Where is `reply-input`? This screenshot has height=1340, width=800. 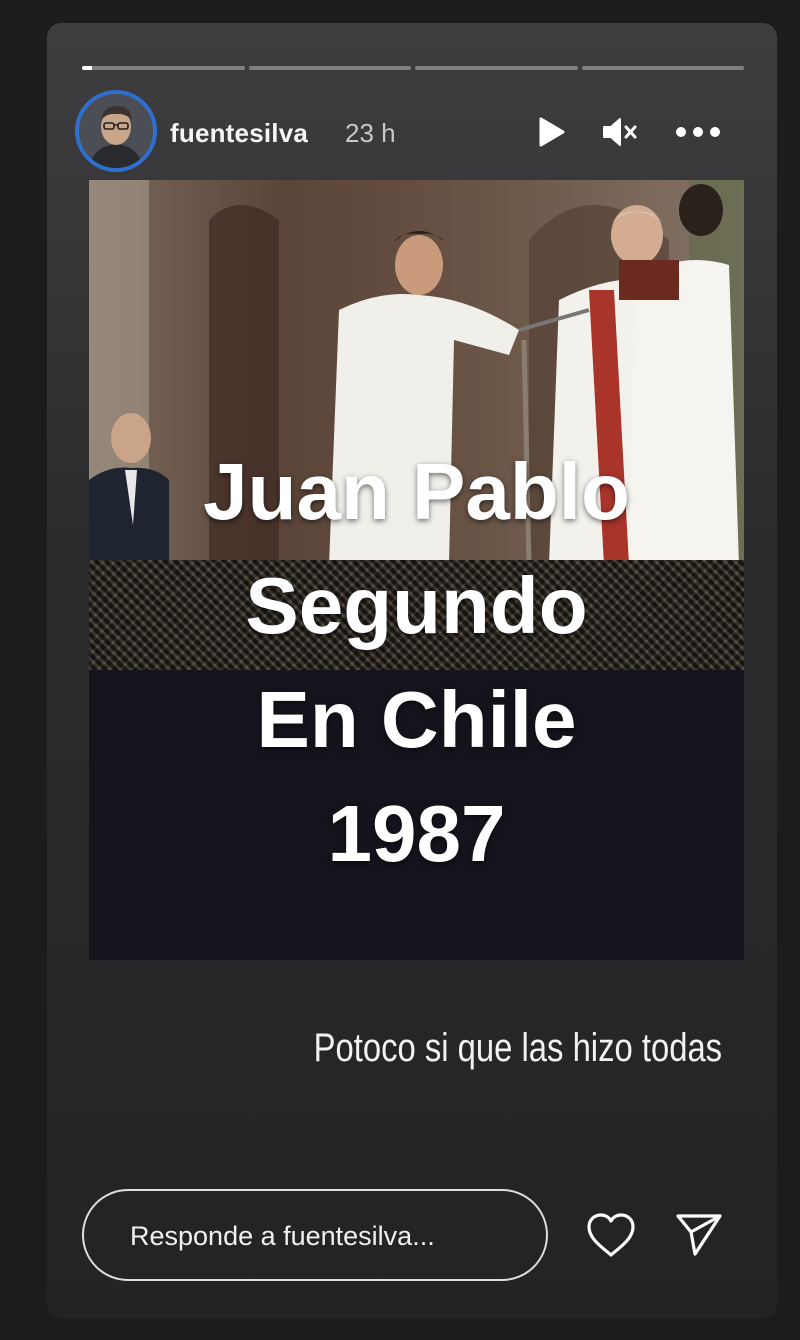
reply-input is located at coordinates (330, 1236).